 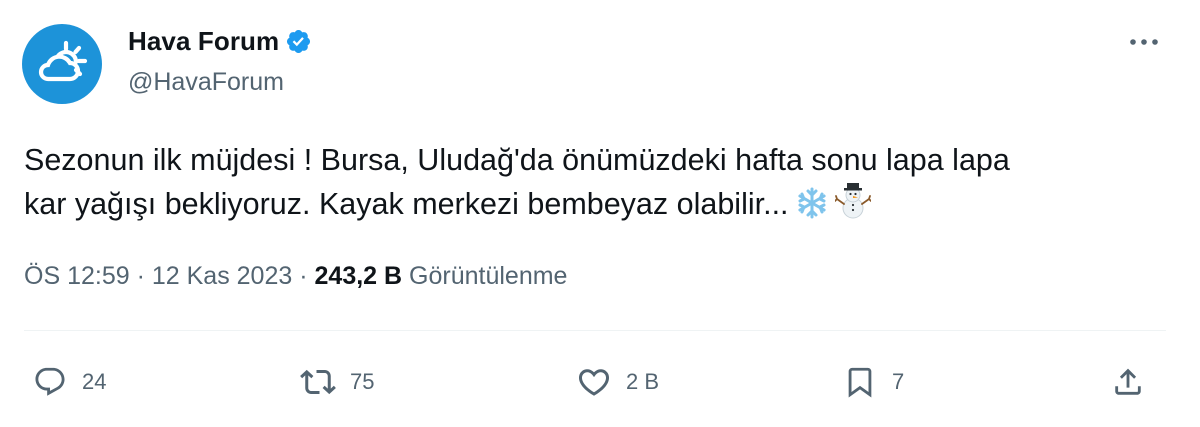 I want to click on verified-badge-icon, so click(x=298, y=41).